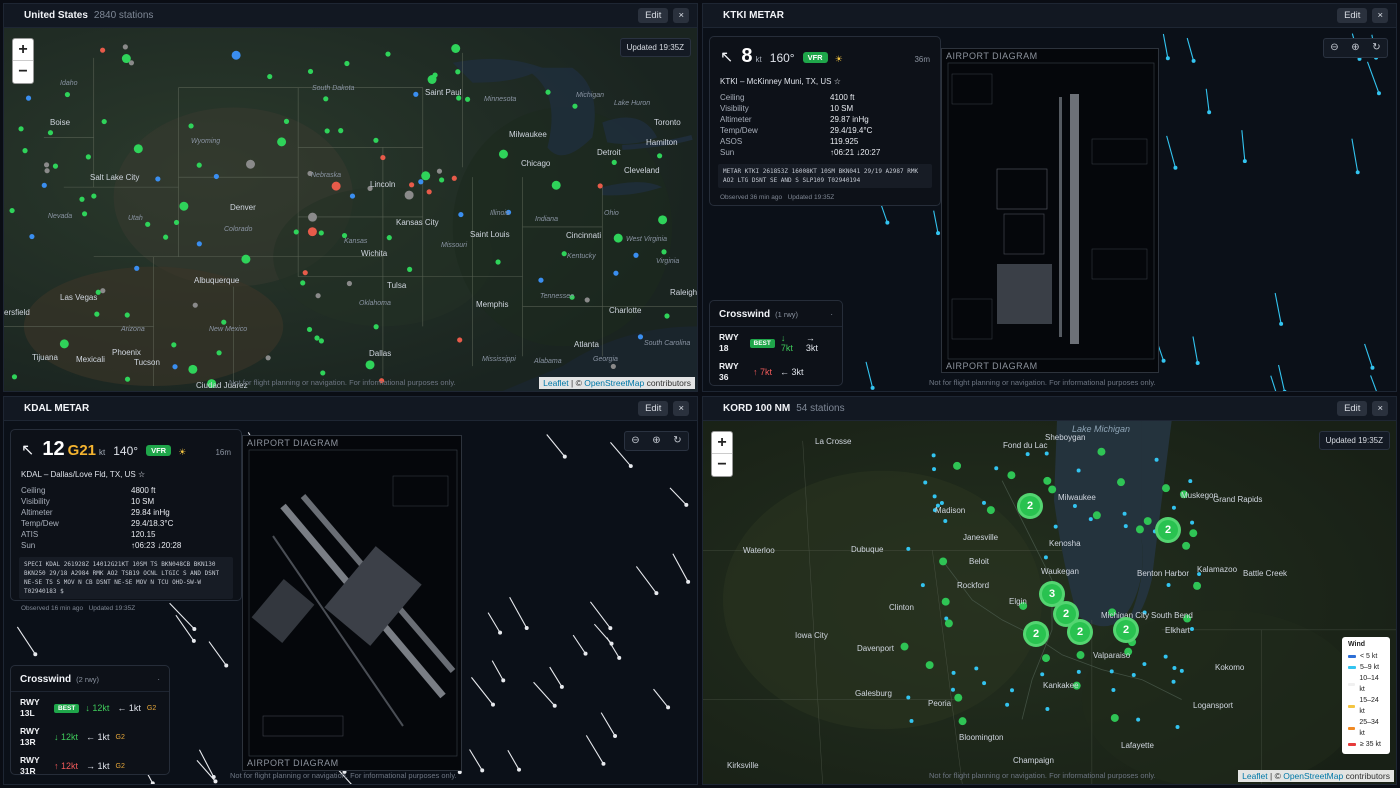 The height and width of the screenshot is (788, 1400). Describe the element at coordinates (23, 72) in the screenshot. I see `zoom-out-button: −` at that location.